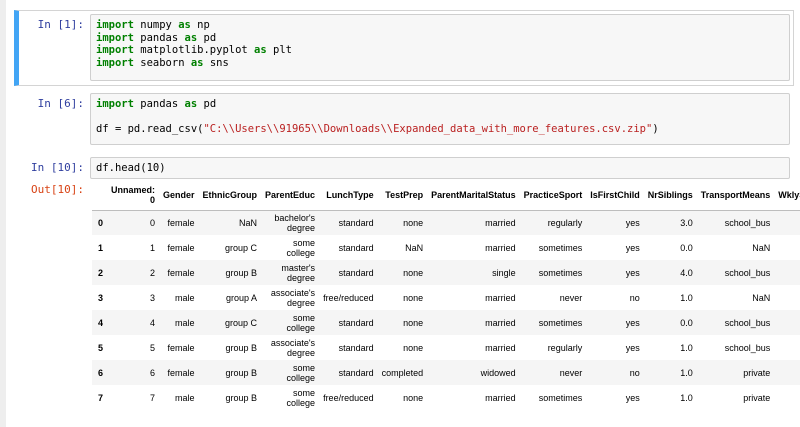 The height and width of the screenshot is (427, 800). What do you see at coordinates (131, 168) in the screenshot?
I see `code-text: df.head(10)` at bounding box center [131, 168].